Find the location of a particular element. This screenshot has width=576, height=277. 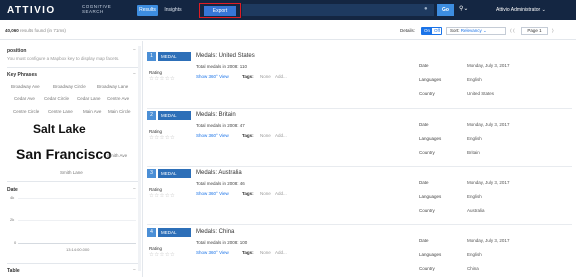

result-title: Medals: United States is located at coordinates (225, 56).